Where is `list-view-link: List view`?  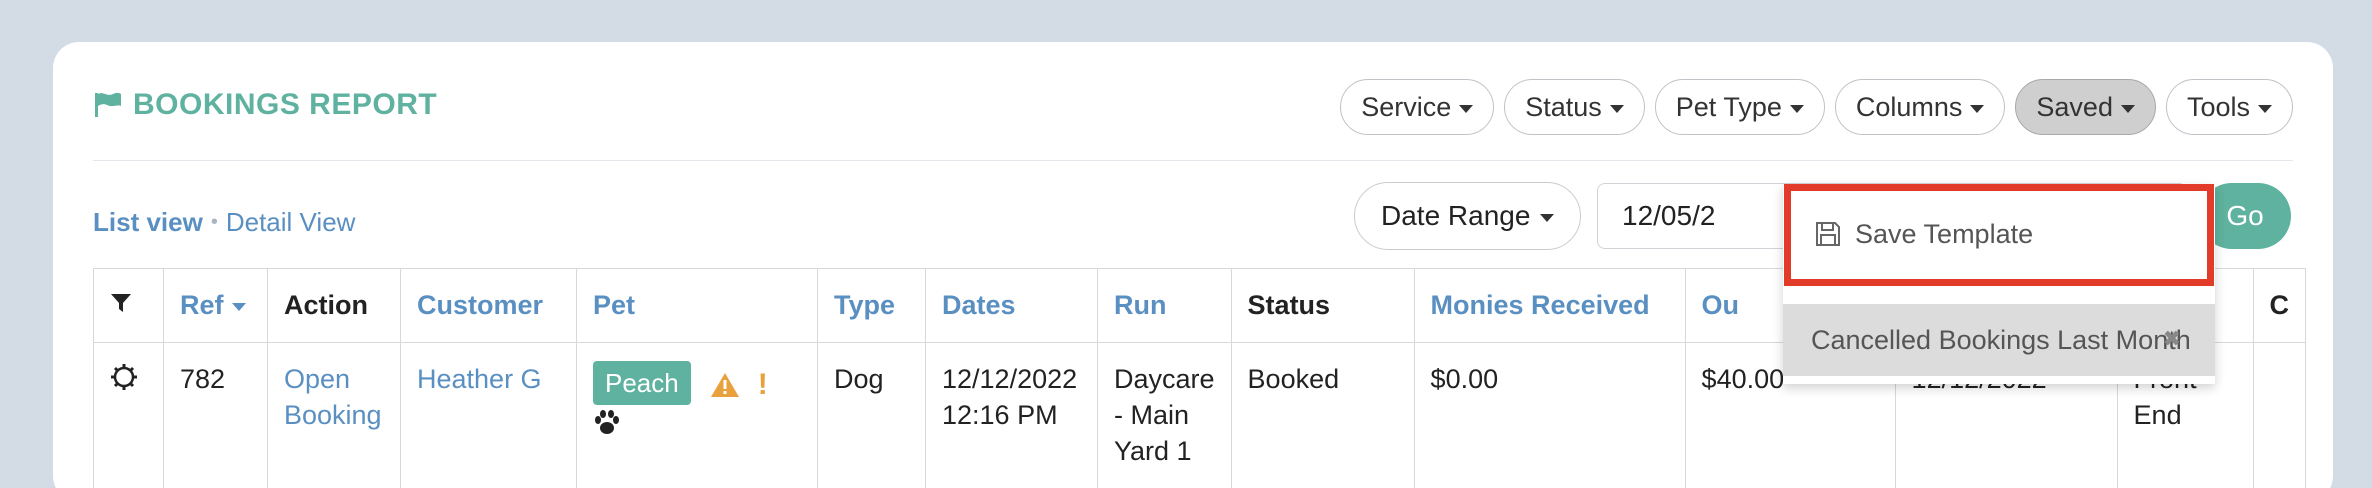
list-view-link: List view is located at coordinates (148, 222).